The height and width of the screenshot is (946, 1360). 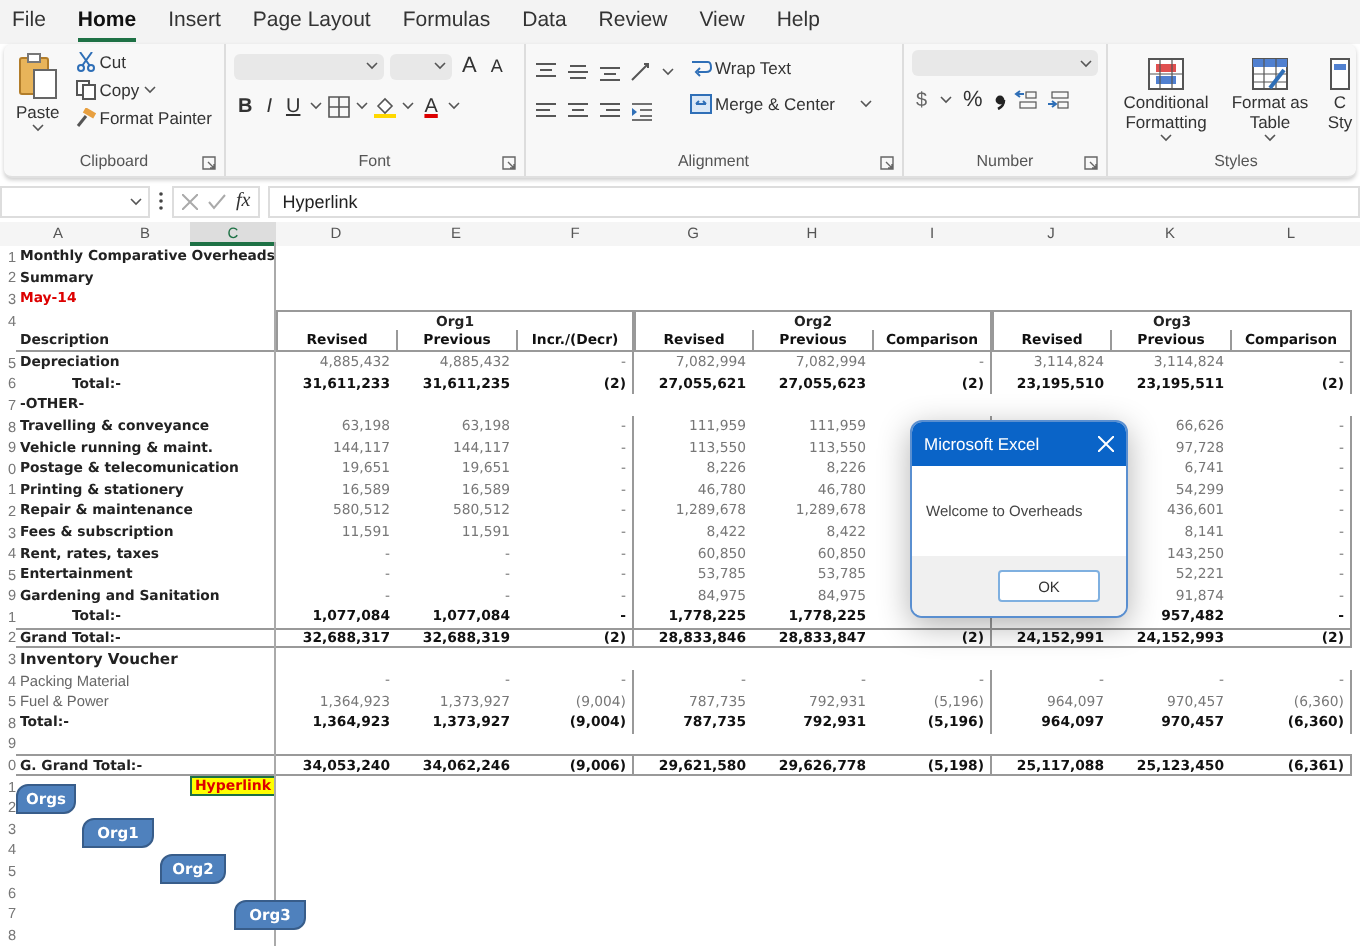 What do you see at coordinates (1340, 74) in the screenshot?
I see `cell-styles-icon` at bounding box center [1340, 74].